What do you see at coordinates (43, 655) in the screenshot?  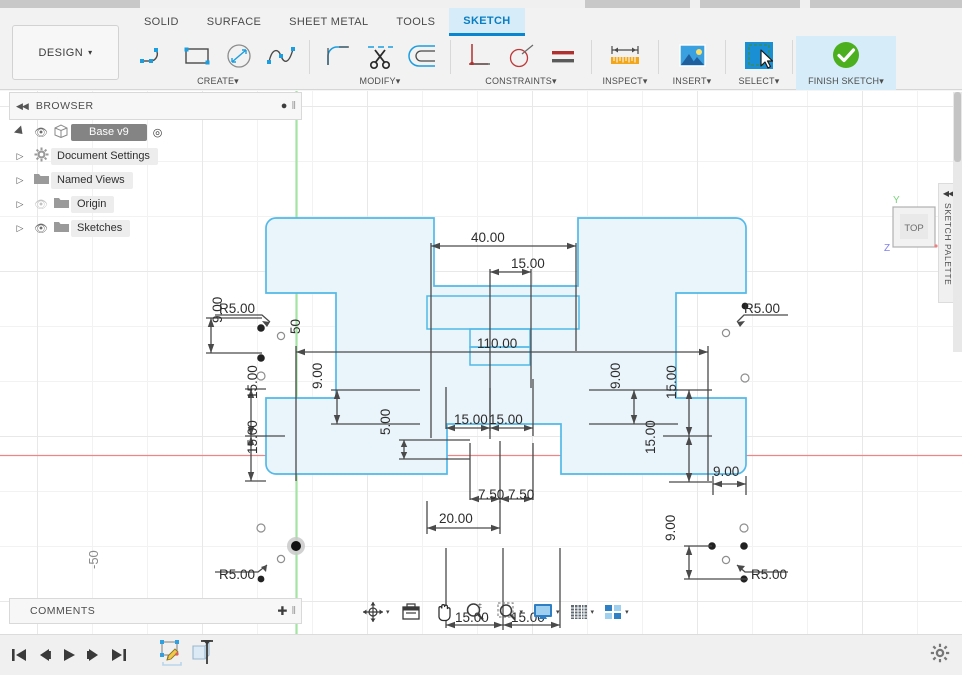 I see `step-back-icon` at bounding box center [43, 655].